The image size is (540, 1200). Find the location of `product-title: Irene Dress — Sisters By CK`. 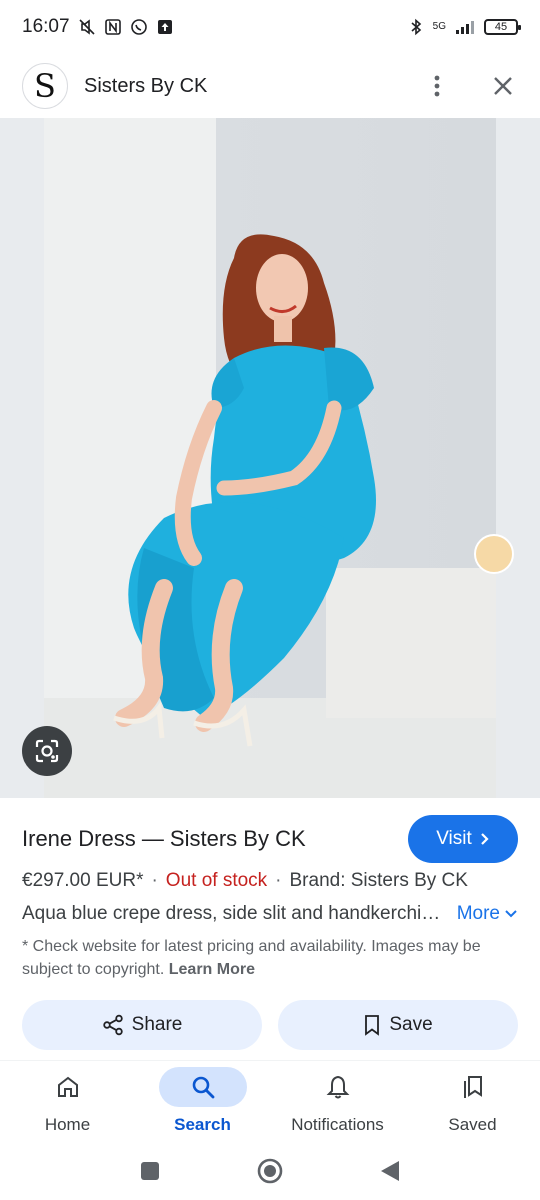

product-title: Irene Dress — Sisters By CK is located at coordinates (164, 839).